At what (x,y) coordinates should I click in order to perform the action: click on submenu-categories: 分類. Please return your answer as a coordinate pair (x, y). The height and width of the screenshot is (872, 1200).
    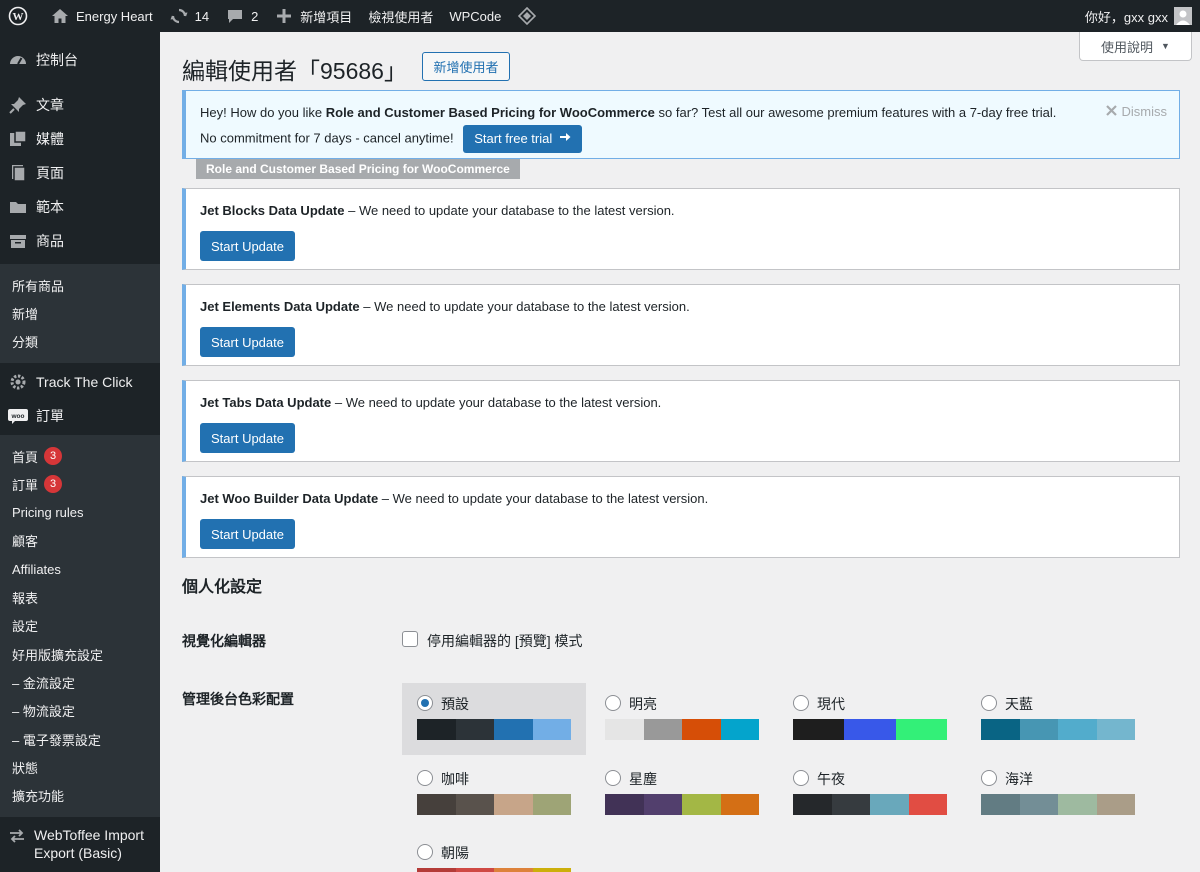
    Looking at the image, I should click on (80, 342).